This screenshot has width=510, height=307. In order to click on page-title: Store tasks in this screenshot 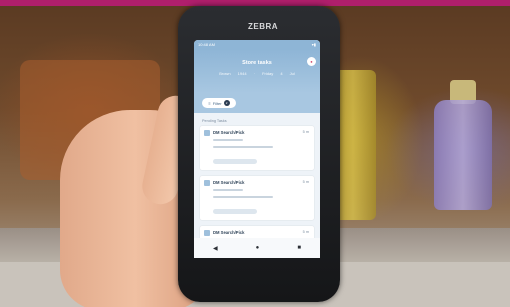, I will do `click(257, 63)`.